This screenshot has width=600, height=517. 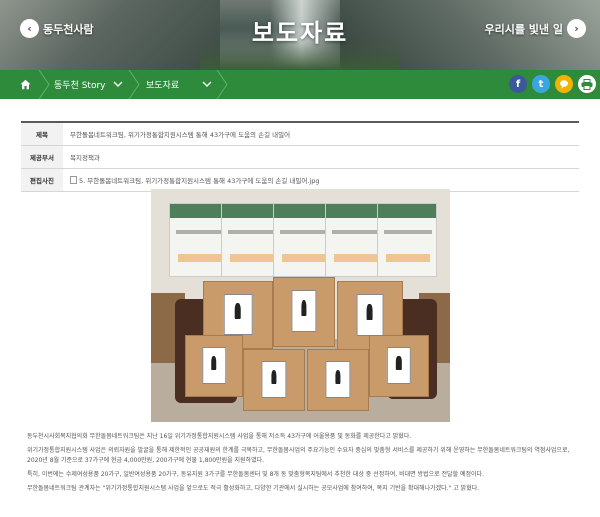 I want to click on next-section-label: 우리시를 빛낸 일, so click(x=524, y=29).